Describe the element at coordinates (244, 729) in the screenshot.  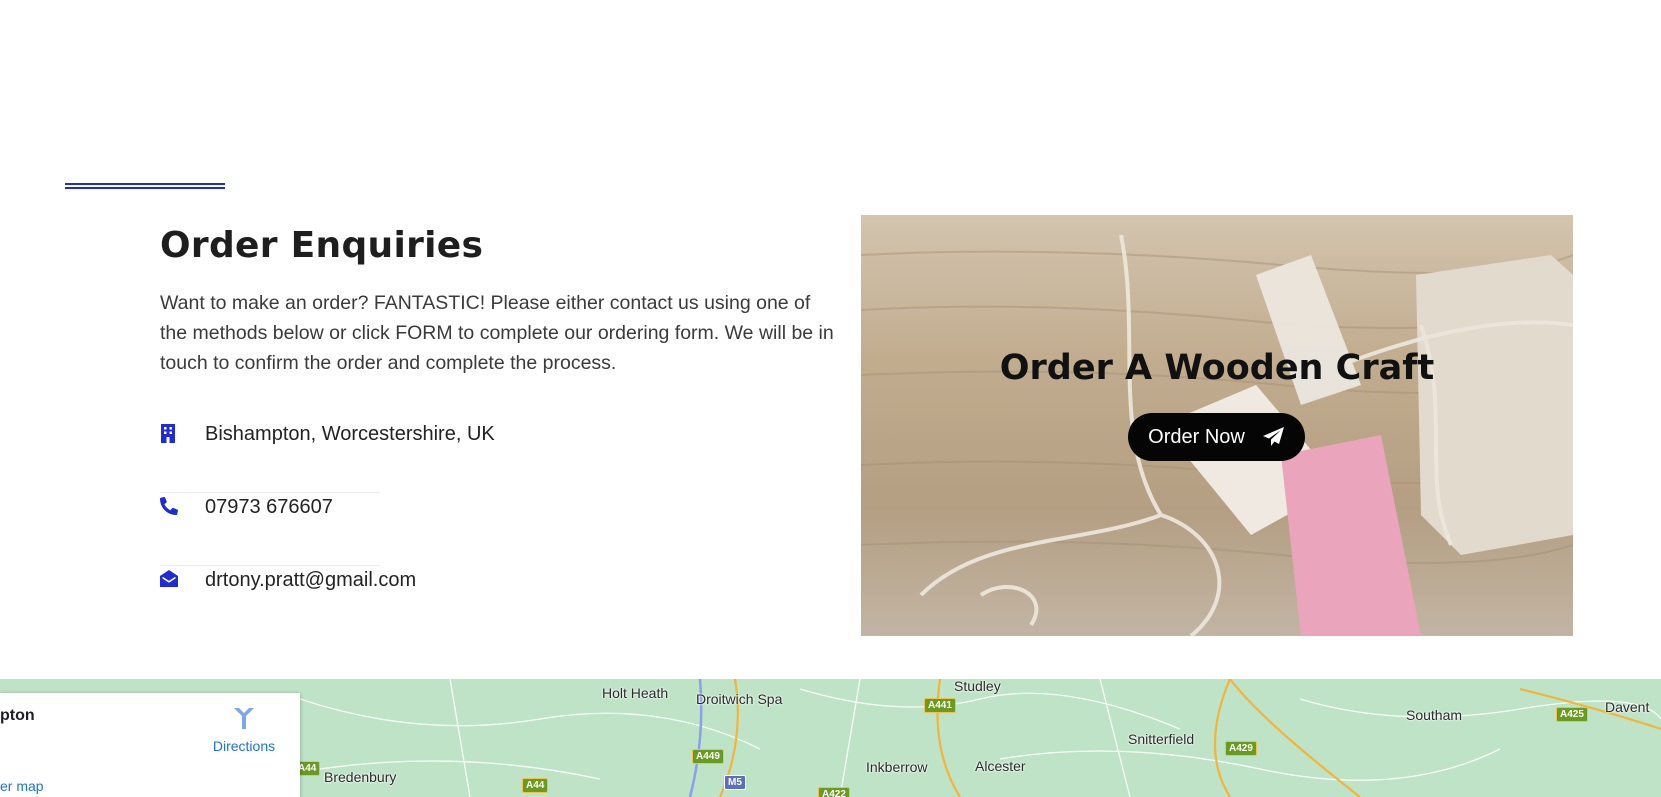
I see `directions-button: Directions` at that location.